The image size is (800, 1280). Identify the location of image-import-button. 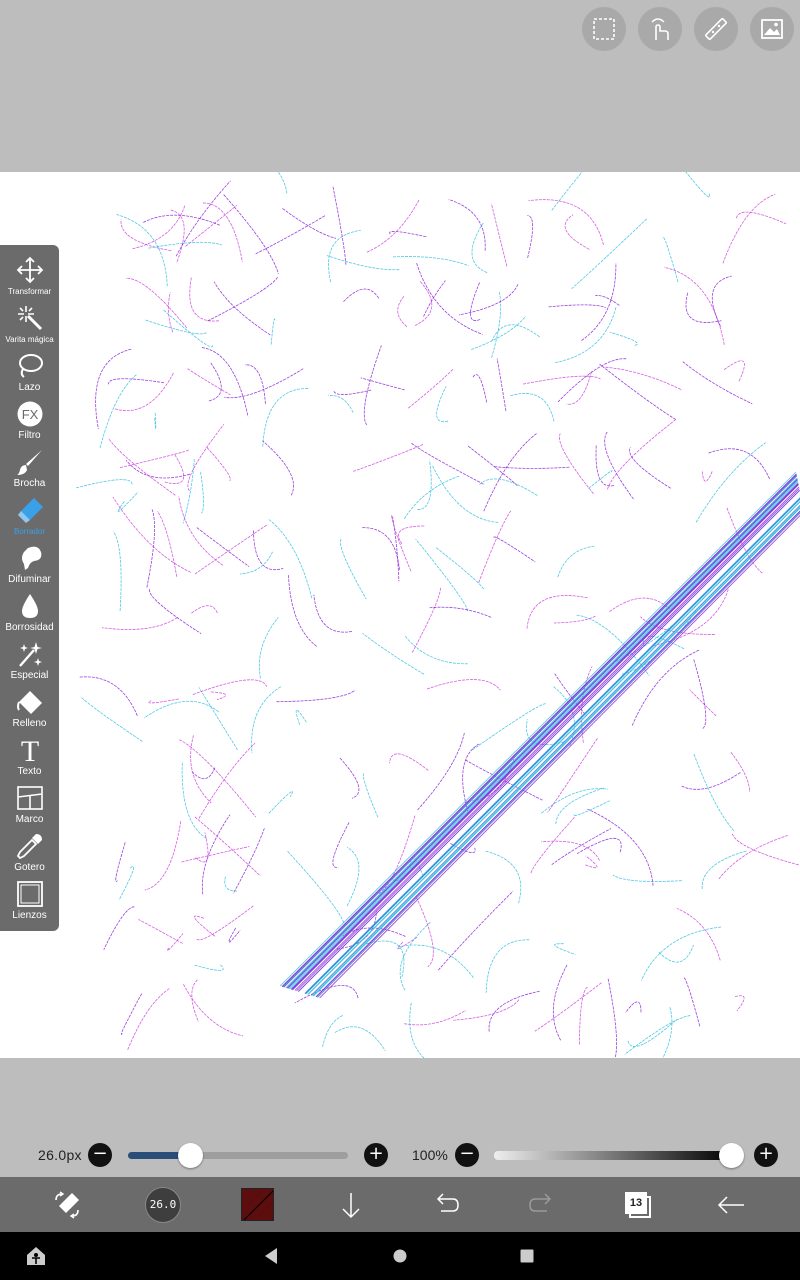
(772, 29).